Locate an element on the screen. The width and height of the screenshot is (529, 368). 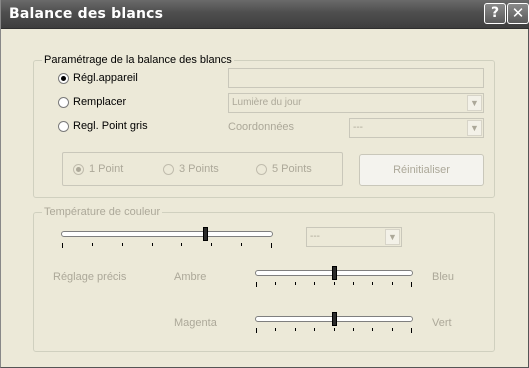
temperature-select-value: --- is located at coordinates (315, 236).